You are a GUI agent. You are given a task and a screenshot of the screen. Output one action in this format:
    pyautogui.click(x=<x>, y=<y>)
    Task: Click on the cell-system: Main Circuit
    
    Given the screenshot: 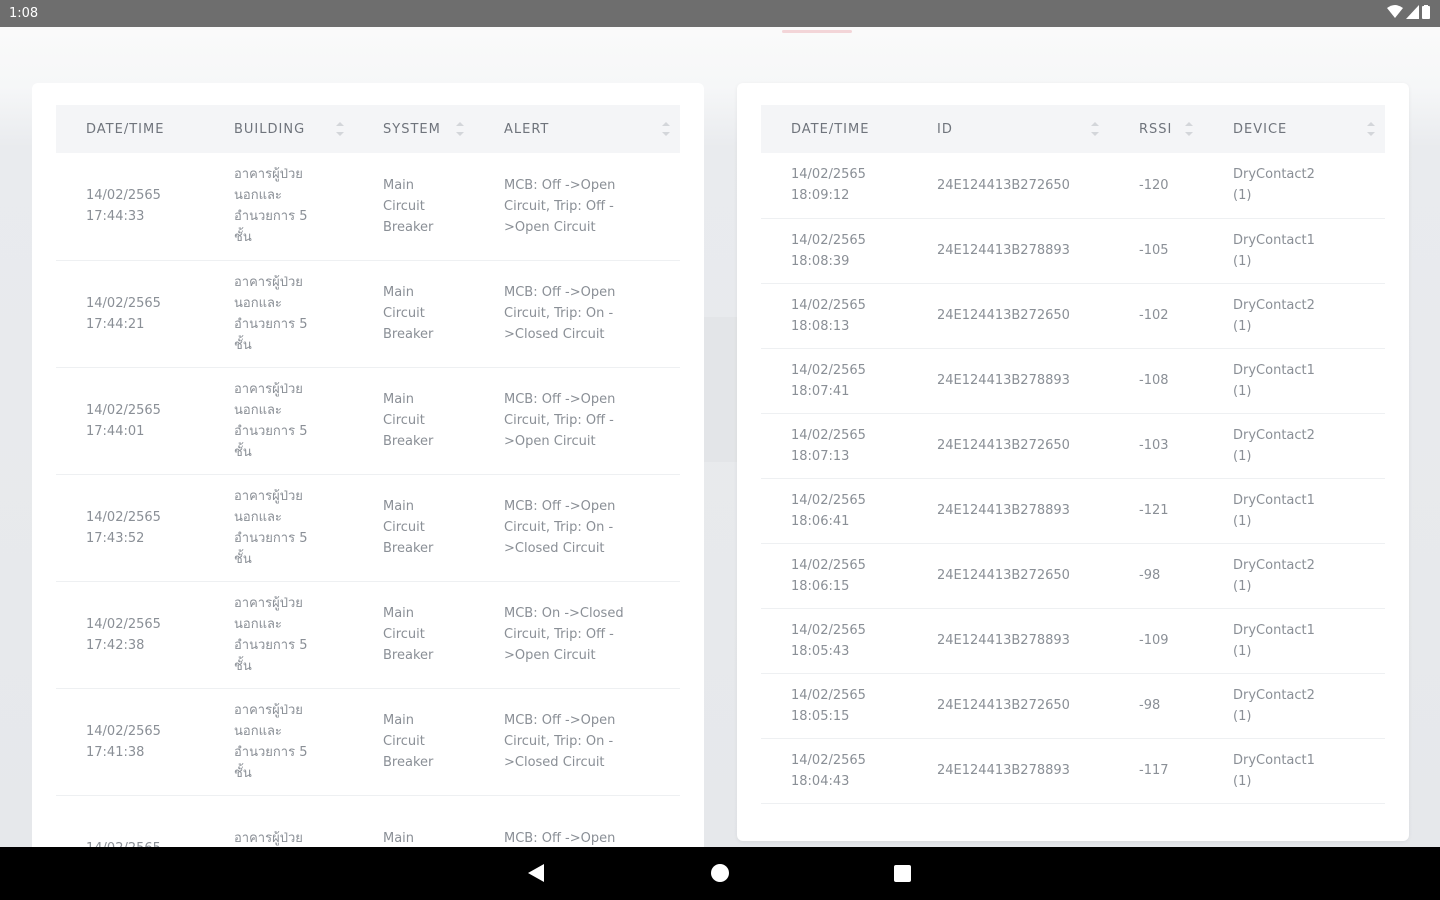 What is the action you would take?
    pyautogui.click(x=413, y=821)
    